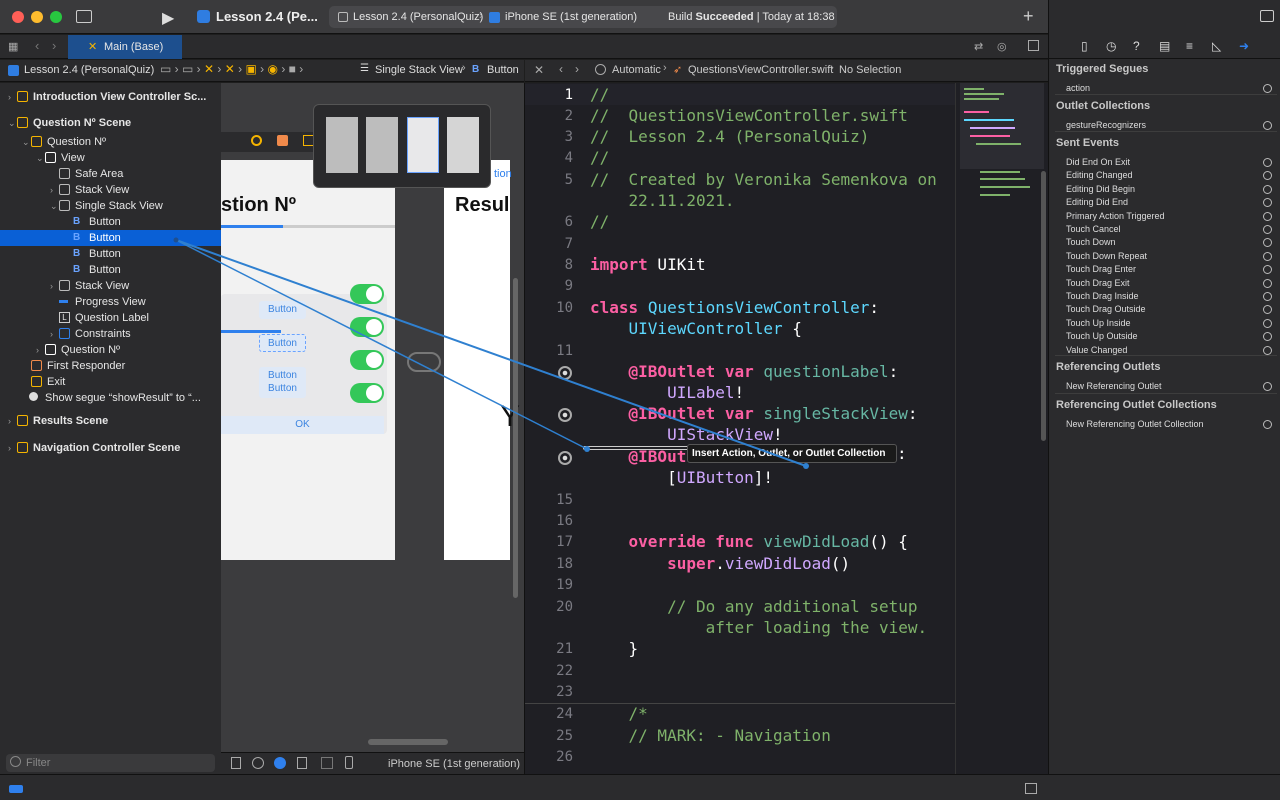  What do you see at coordinates (16, 789) in the screenshot?
I see `breakpoints-icon` at bounding box center [16, 789].